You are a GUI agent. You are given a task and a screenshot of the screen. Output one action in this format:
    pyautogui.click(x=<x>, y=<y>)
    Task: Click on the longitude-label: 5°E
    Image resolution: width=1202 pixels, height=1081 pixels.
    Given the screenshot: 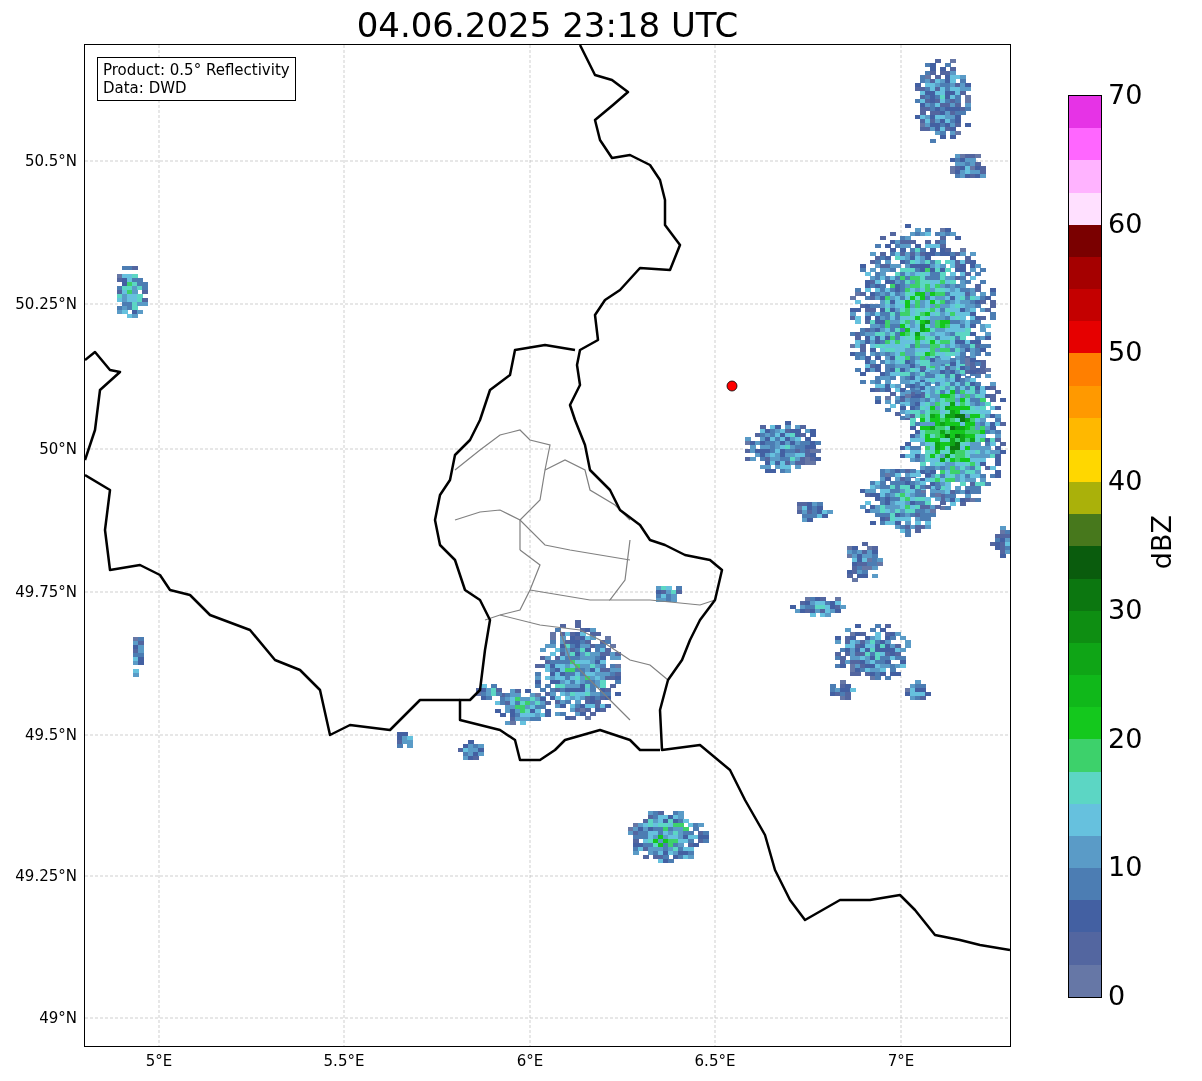 What is the action you would take?
    pyautogui.click(x=159, y=1061)
    